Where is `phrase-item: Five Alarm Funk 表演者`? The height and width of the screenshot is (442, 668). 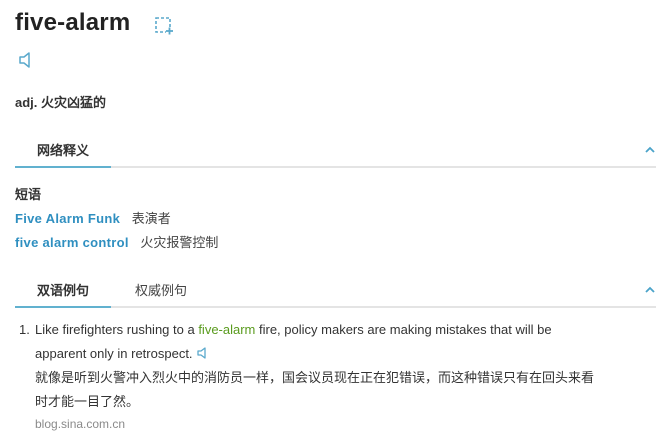 phrase-item: Five Alarm Funk 表演者 is located at coordinates (93, 217).